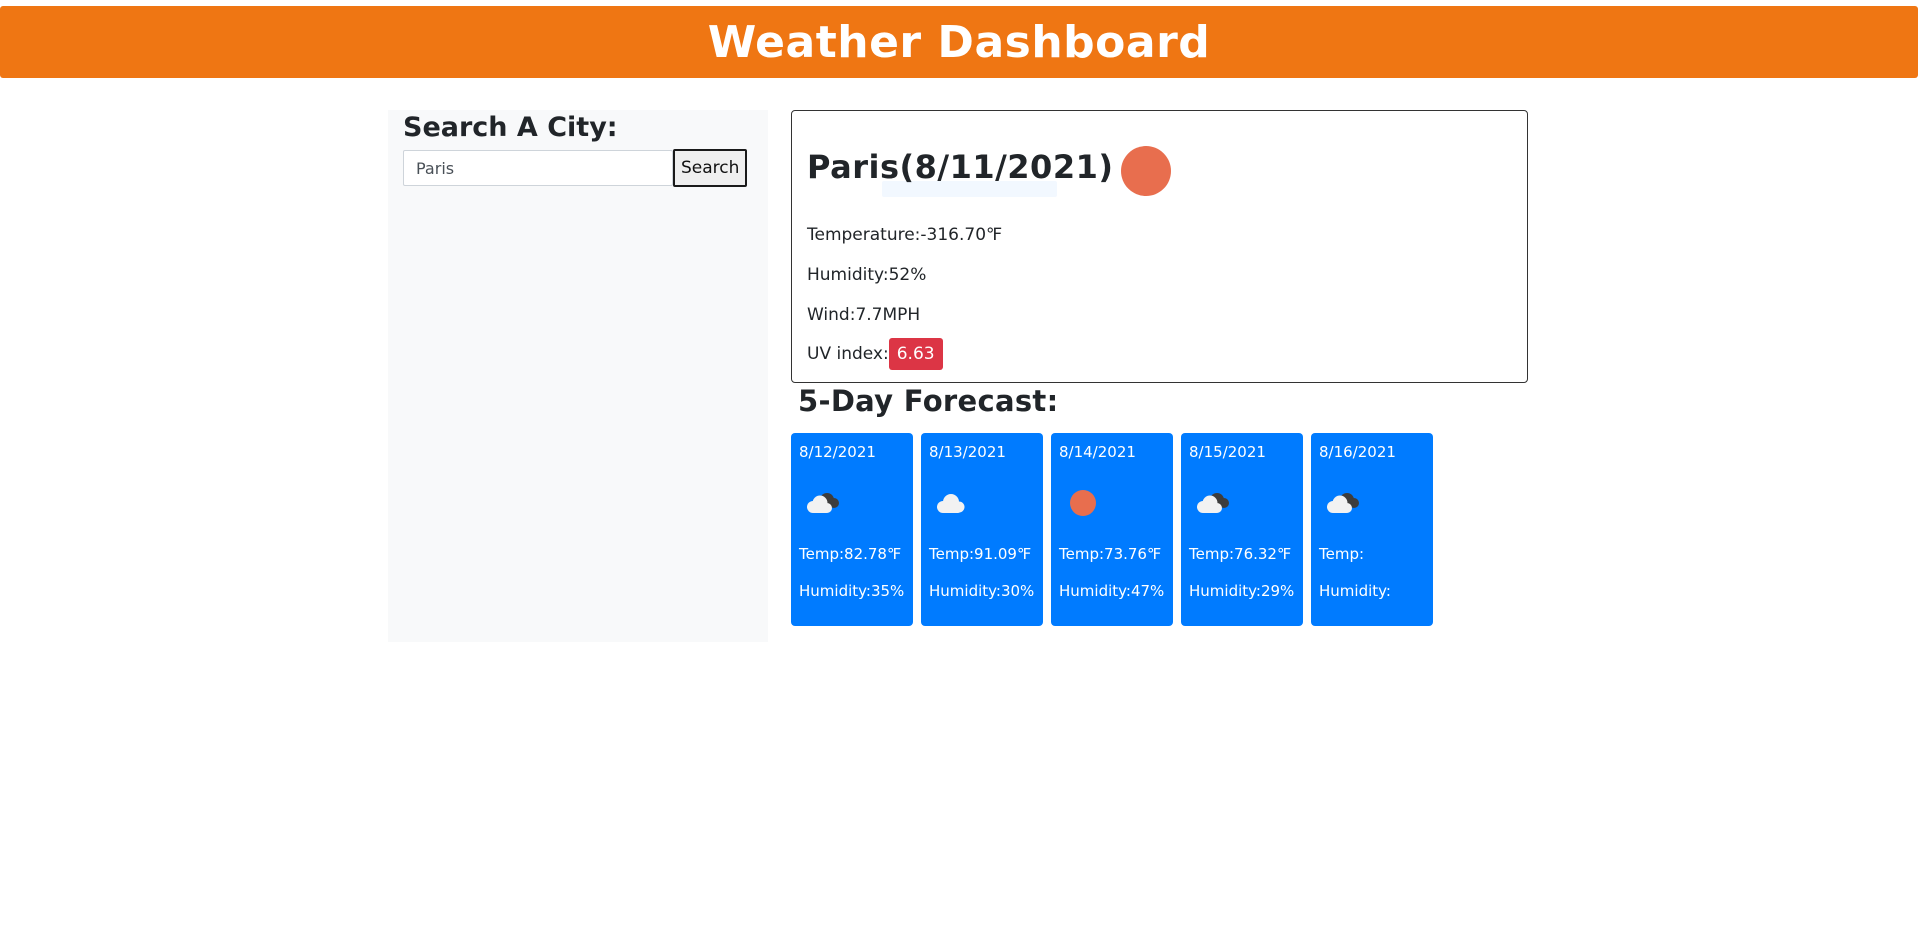 This screenshot has width=1918, height=939. I want to click on city-search-input, so click(538, 168).